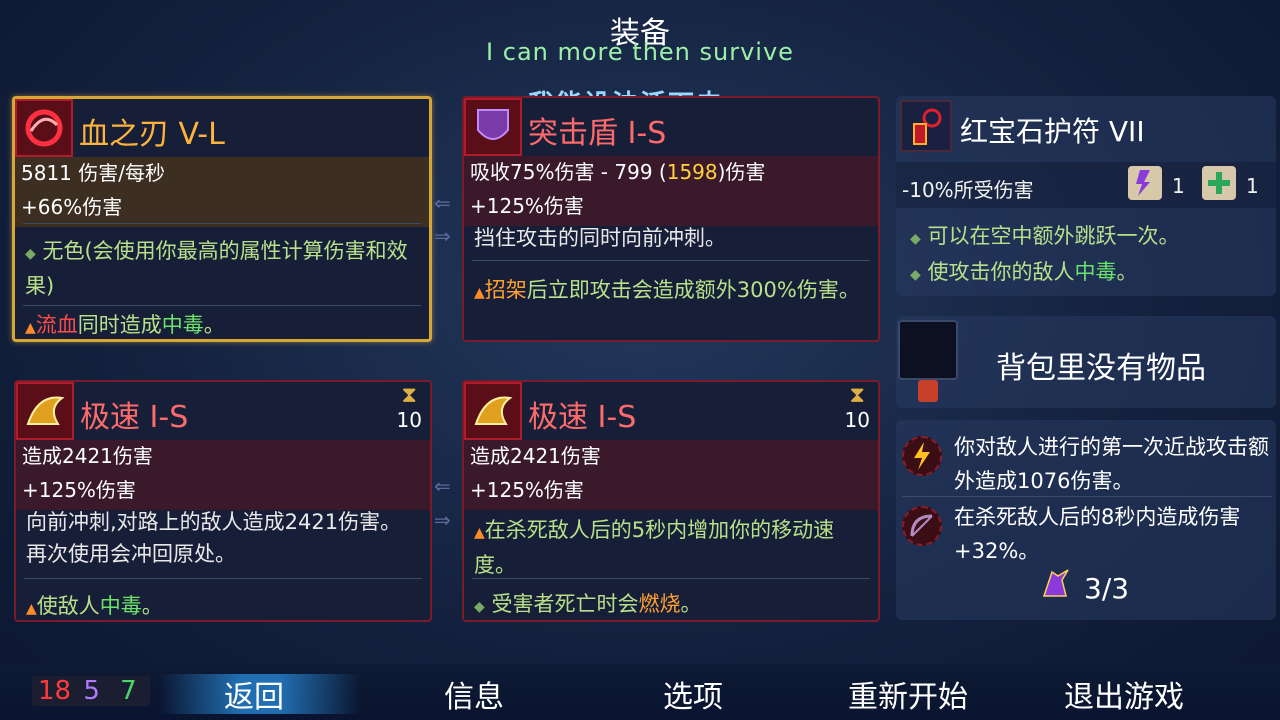  Describe the element at coordinates (1252, 186) in the screenshot. I see `scroll-green-count: 1` at that location.